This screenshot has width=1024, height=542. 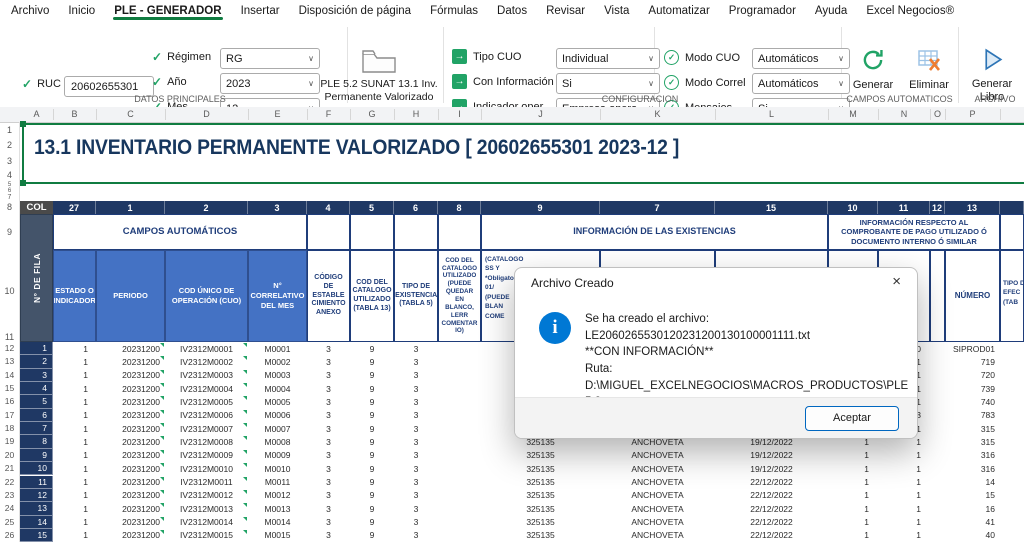 I want to click on column-header-strip: A B C D E F G H I J K L M N O P, so click(x=512, y=115).